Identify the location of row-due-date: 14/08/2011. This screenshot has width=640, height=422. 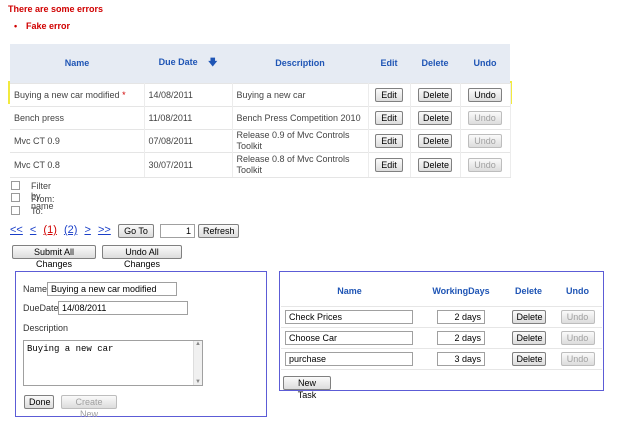
(188, 94).